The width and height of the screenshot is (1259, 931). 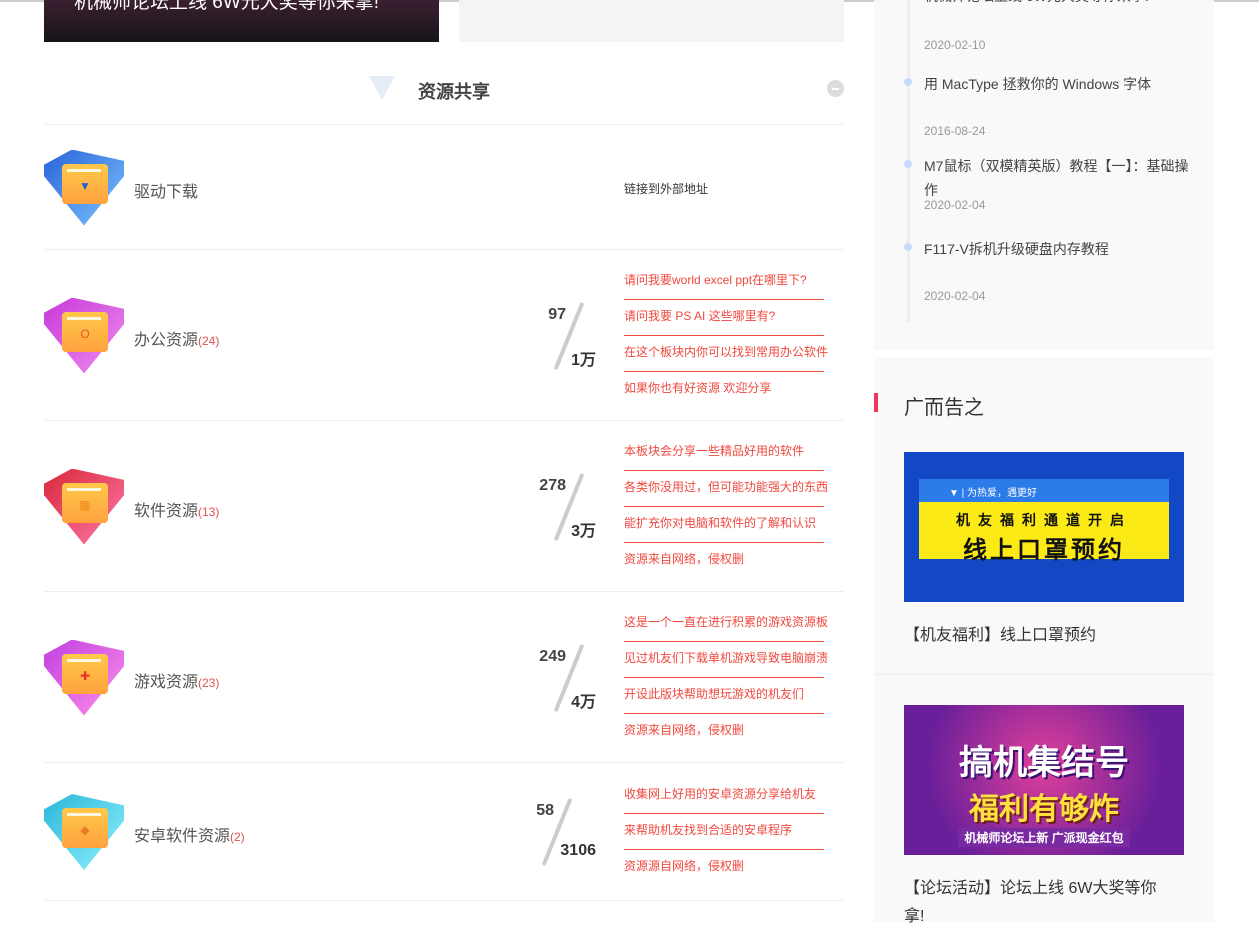 What do you see at coordinates (166, 340) in the screenshot?
I see `forum-name-label: 办公资源` at bounding box center [166, 340].